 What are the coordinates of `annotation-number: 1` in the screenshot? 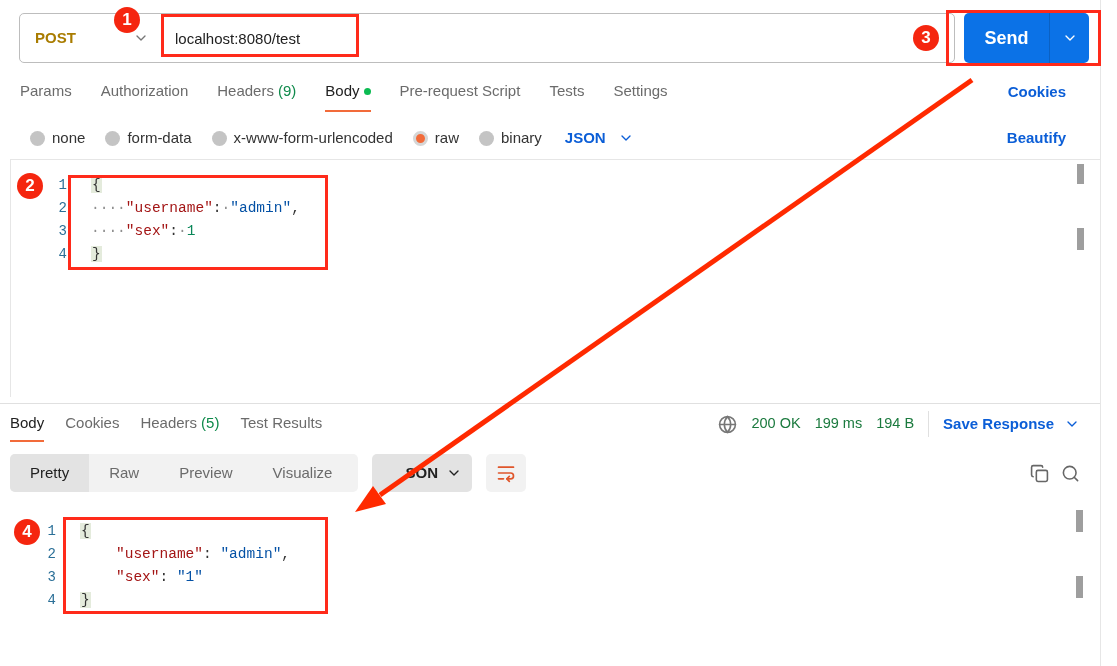 It's located at (127, 20).